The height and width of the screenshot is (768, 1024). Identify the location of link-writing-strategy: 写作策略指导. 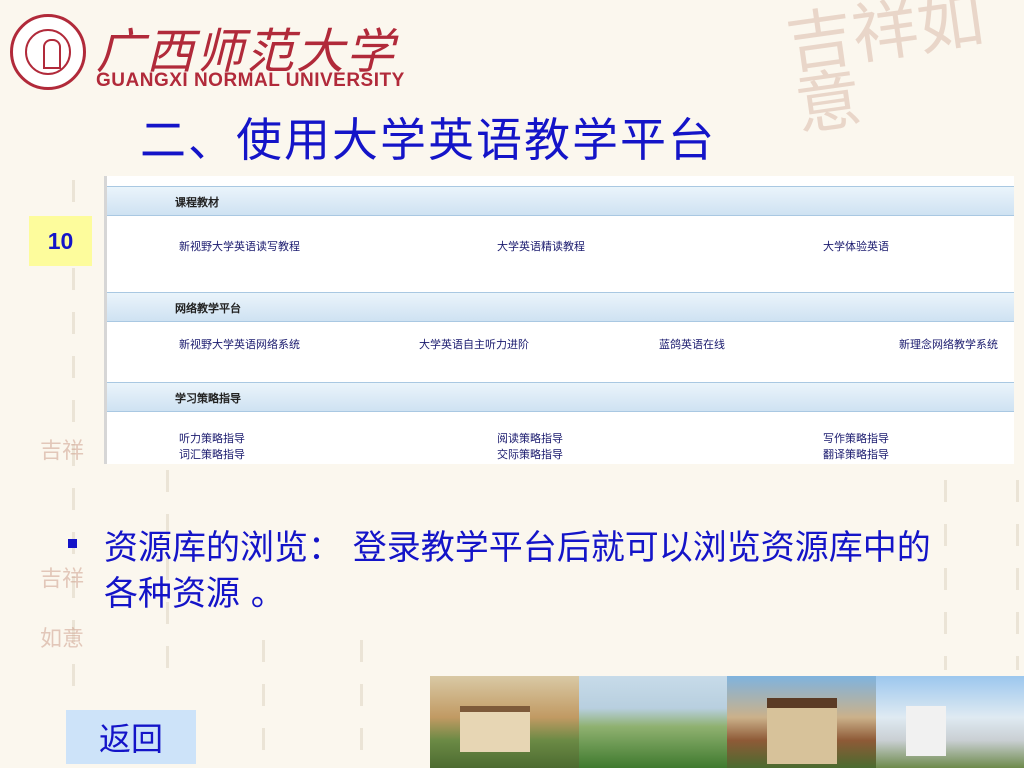
(856, 438).